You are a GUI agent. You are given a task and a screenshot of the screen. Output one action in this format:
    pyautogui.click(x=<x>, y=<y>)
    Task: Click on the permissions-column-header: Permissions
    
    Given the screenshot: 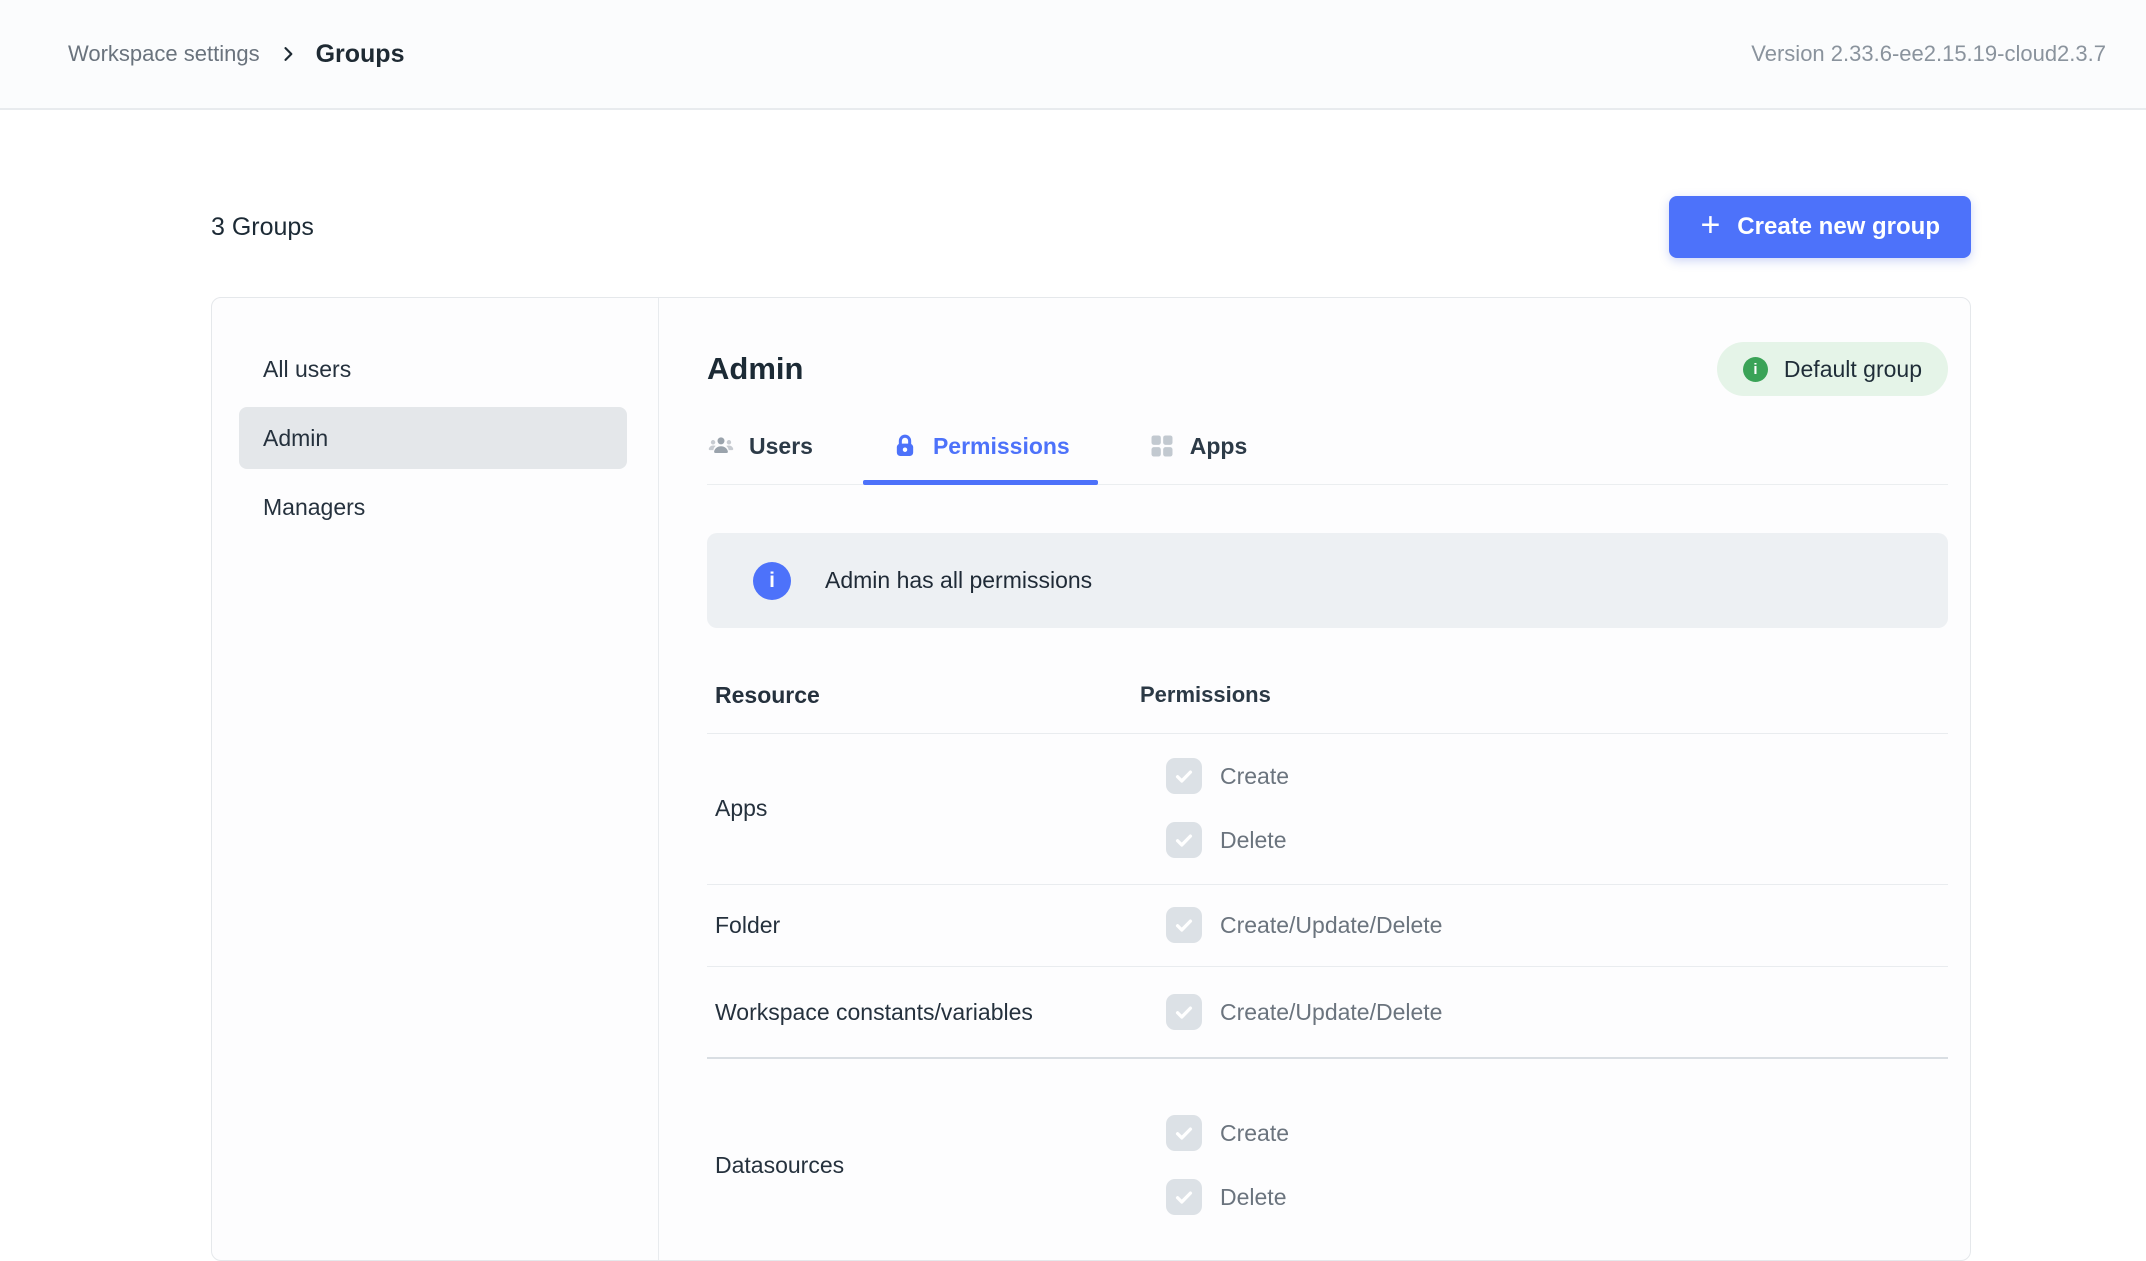 What is the action you would take?
    pyautogui.click(x=1205, y=694)
    